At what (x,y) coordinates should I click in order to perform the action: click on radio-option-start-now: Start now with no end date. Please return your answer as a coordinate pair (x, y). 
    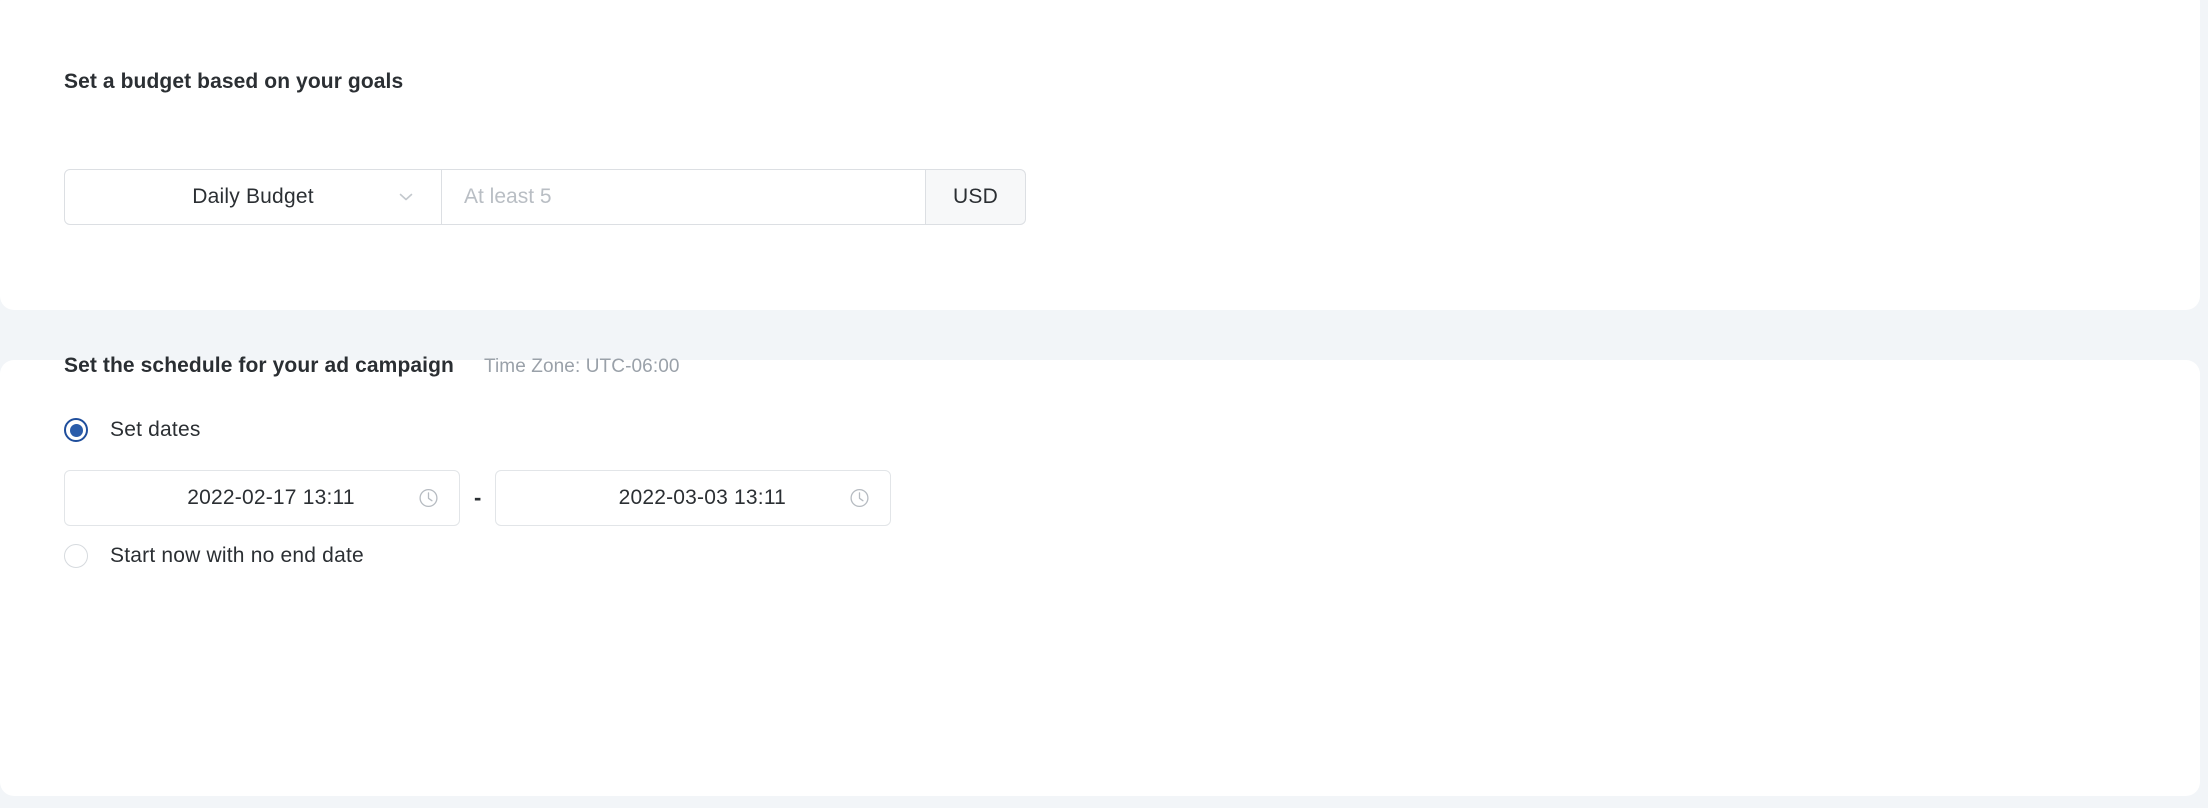
    Looking at the image, I should click on (214, 556).